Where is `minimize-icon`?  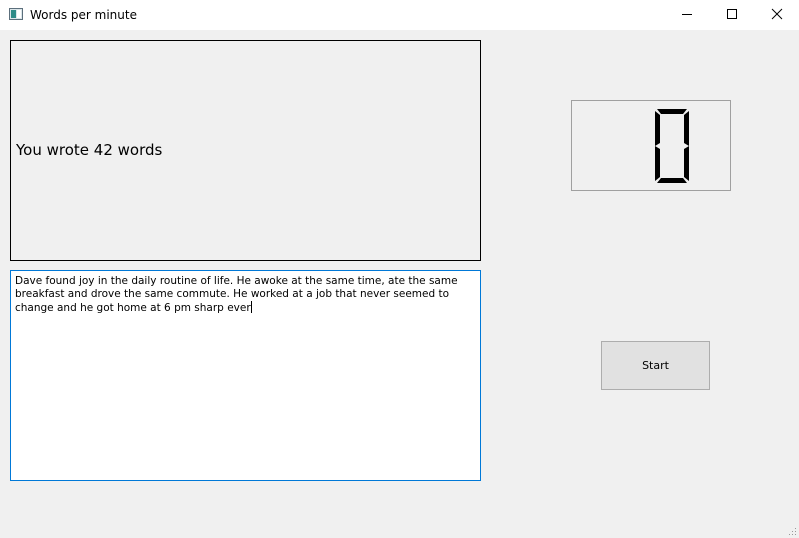
minimize-icon is located at coordinates (687, 14).